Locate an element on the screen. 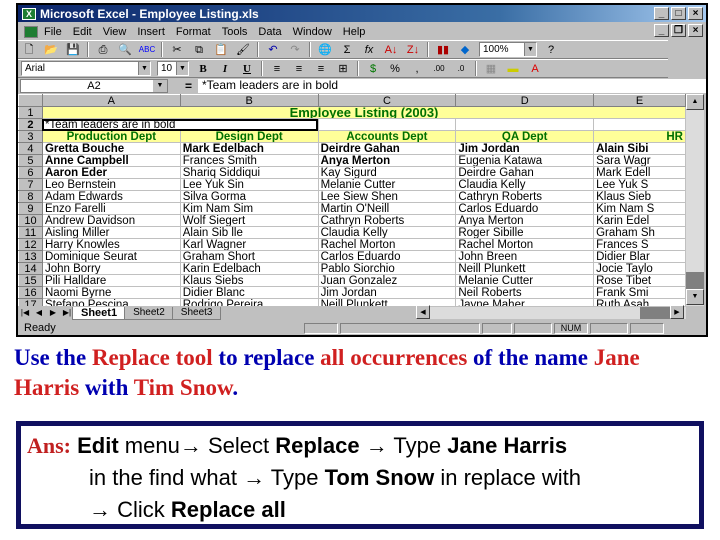 Image resolution: width=720 pixels, height=540 pixels. dept-header-cell: Accounts Dept is located at coordinates (387, 136).